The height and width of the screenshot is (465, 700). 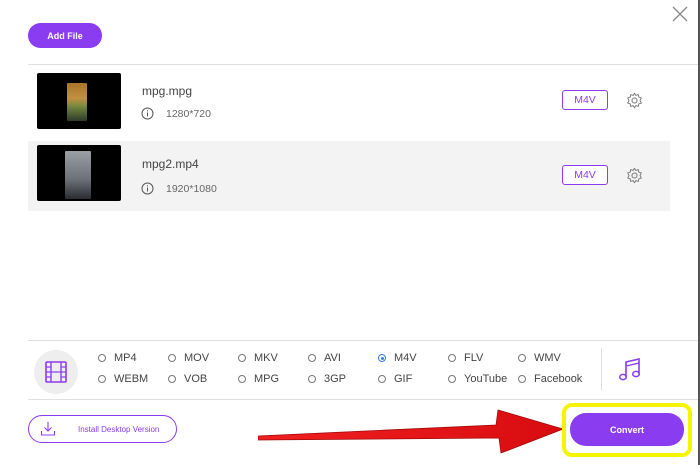 I want to click on install-label: Install Desktop Version, so click(x=119, y=429).